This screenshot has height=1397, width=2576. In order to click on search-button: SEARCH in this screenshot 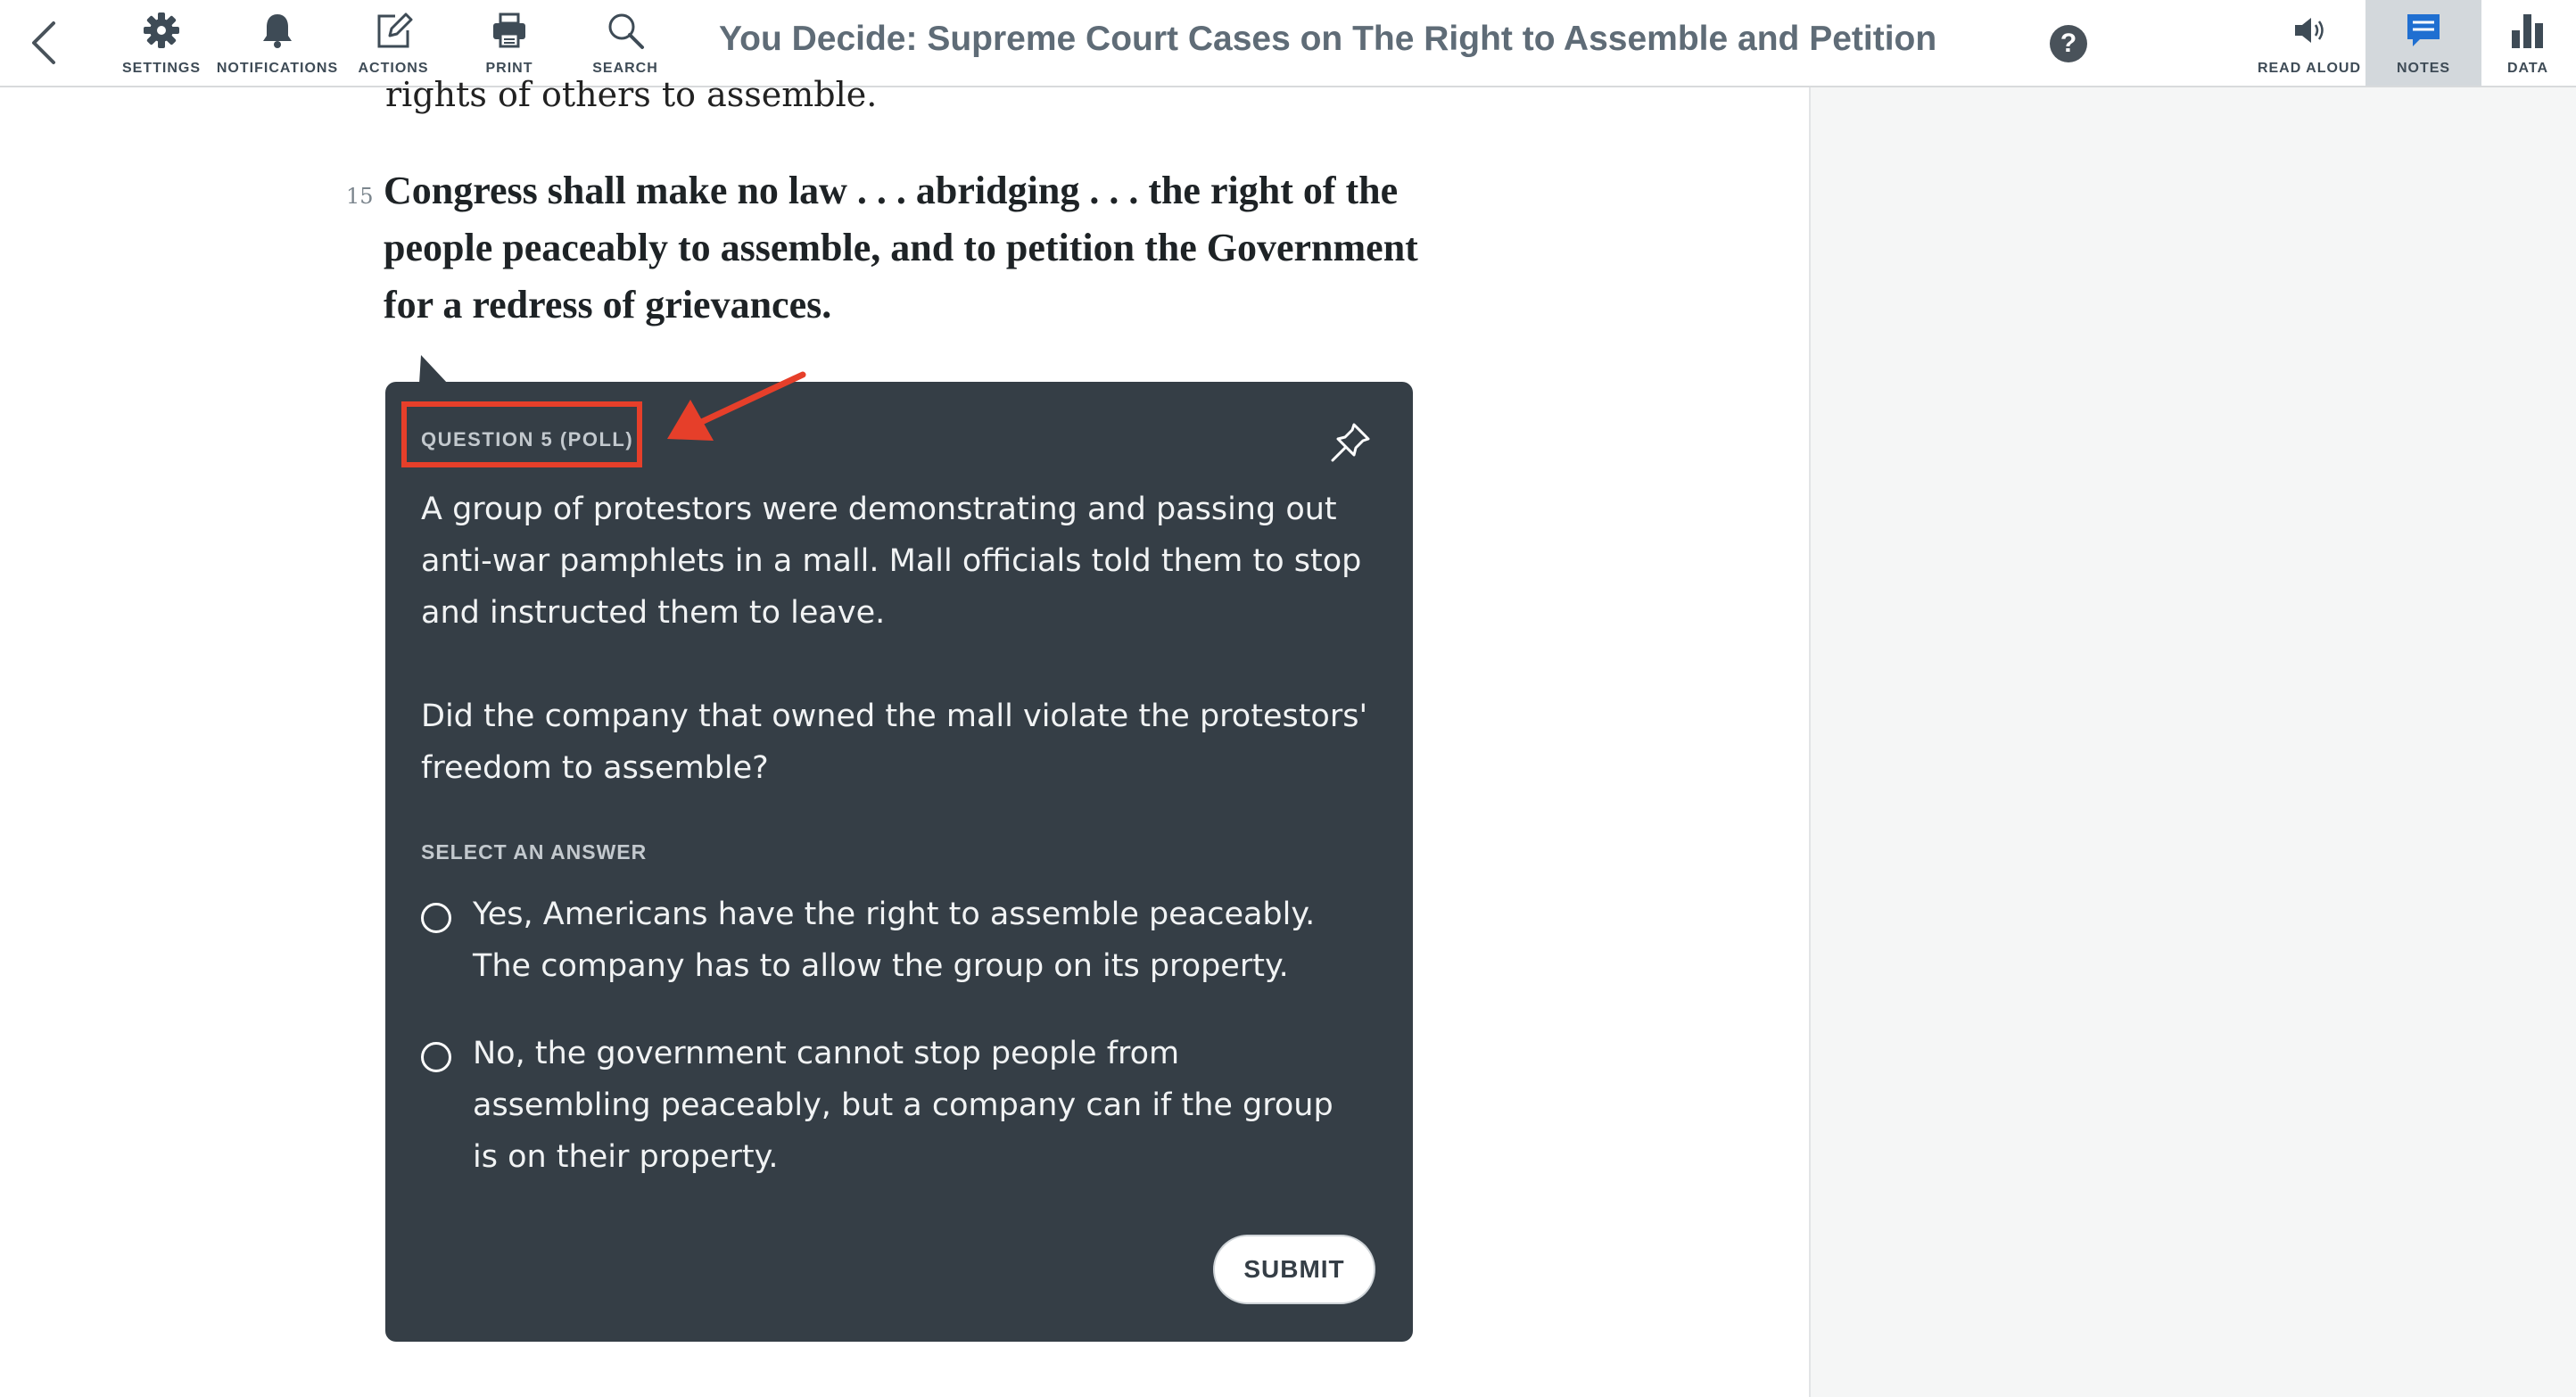, I will do `click(625, 43)`.